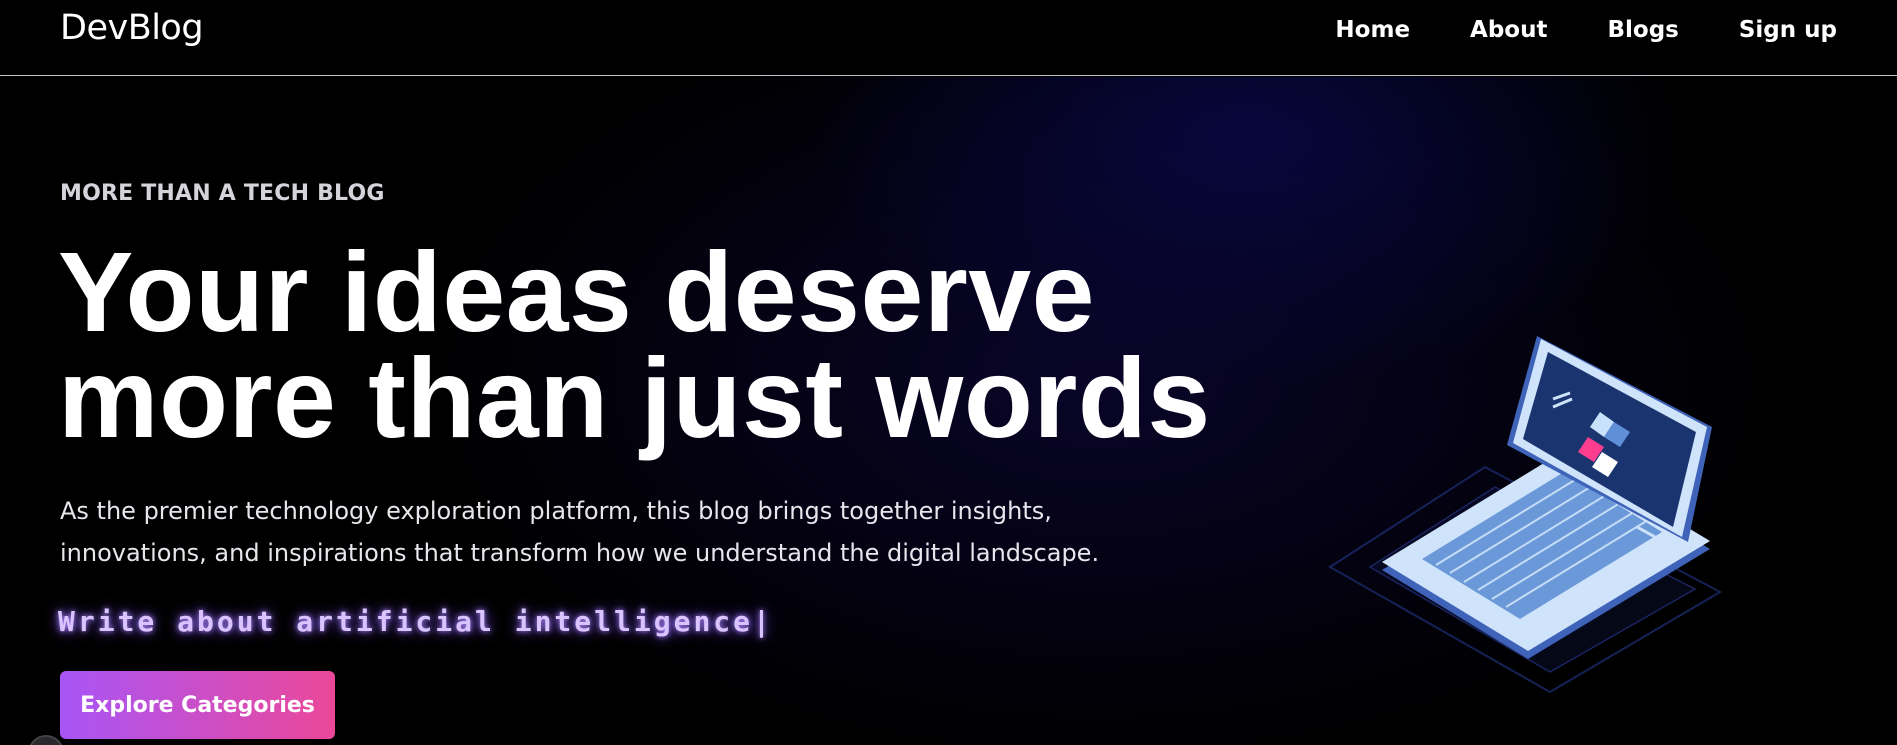  What do you see at coordinates (1372, 30) in the screenshot?
I see `nav-link-home: Home` at bounding box center [1372, 30].